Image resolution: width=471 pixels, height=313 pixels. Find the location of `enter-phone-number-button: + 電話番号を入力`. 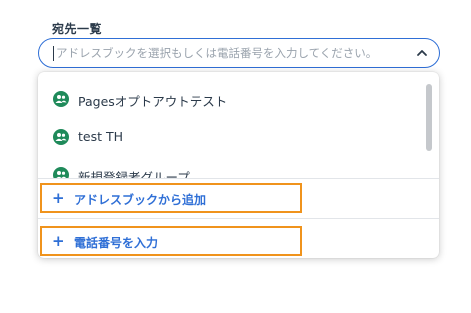

enter-phone-number-button: + 電話番号を入力 is located at coordinates (171, 241).